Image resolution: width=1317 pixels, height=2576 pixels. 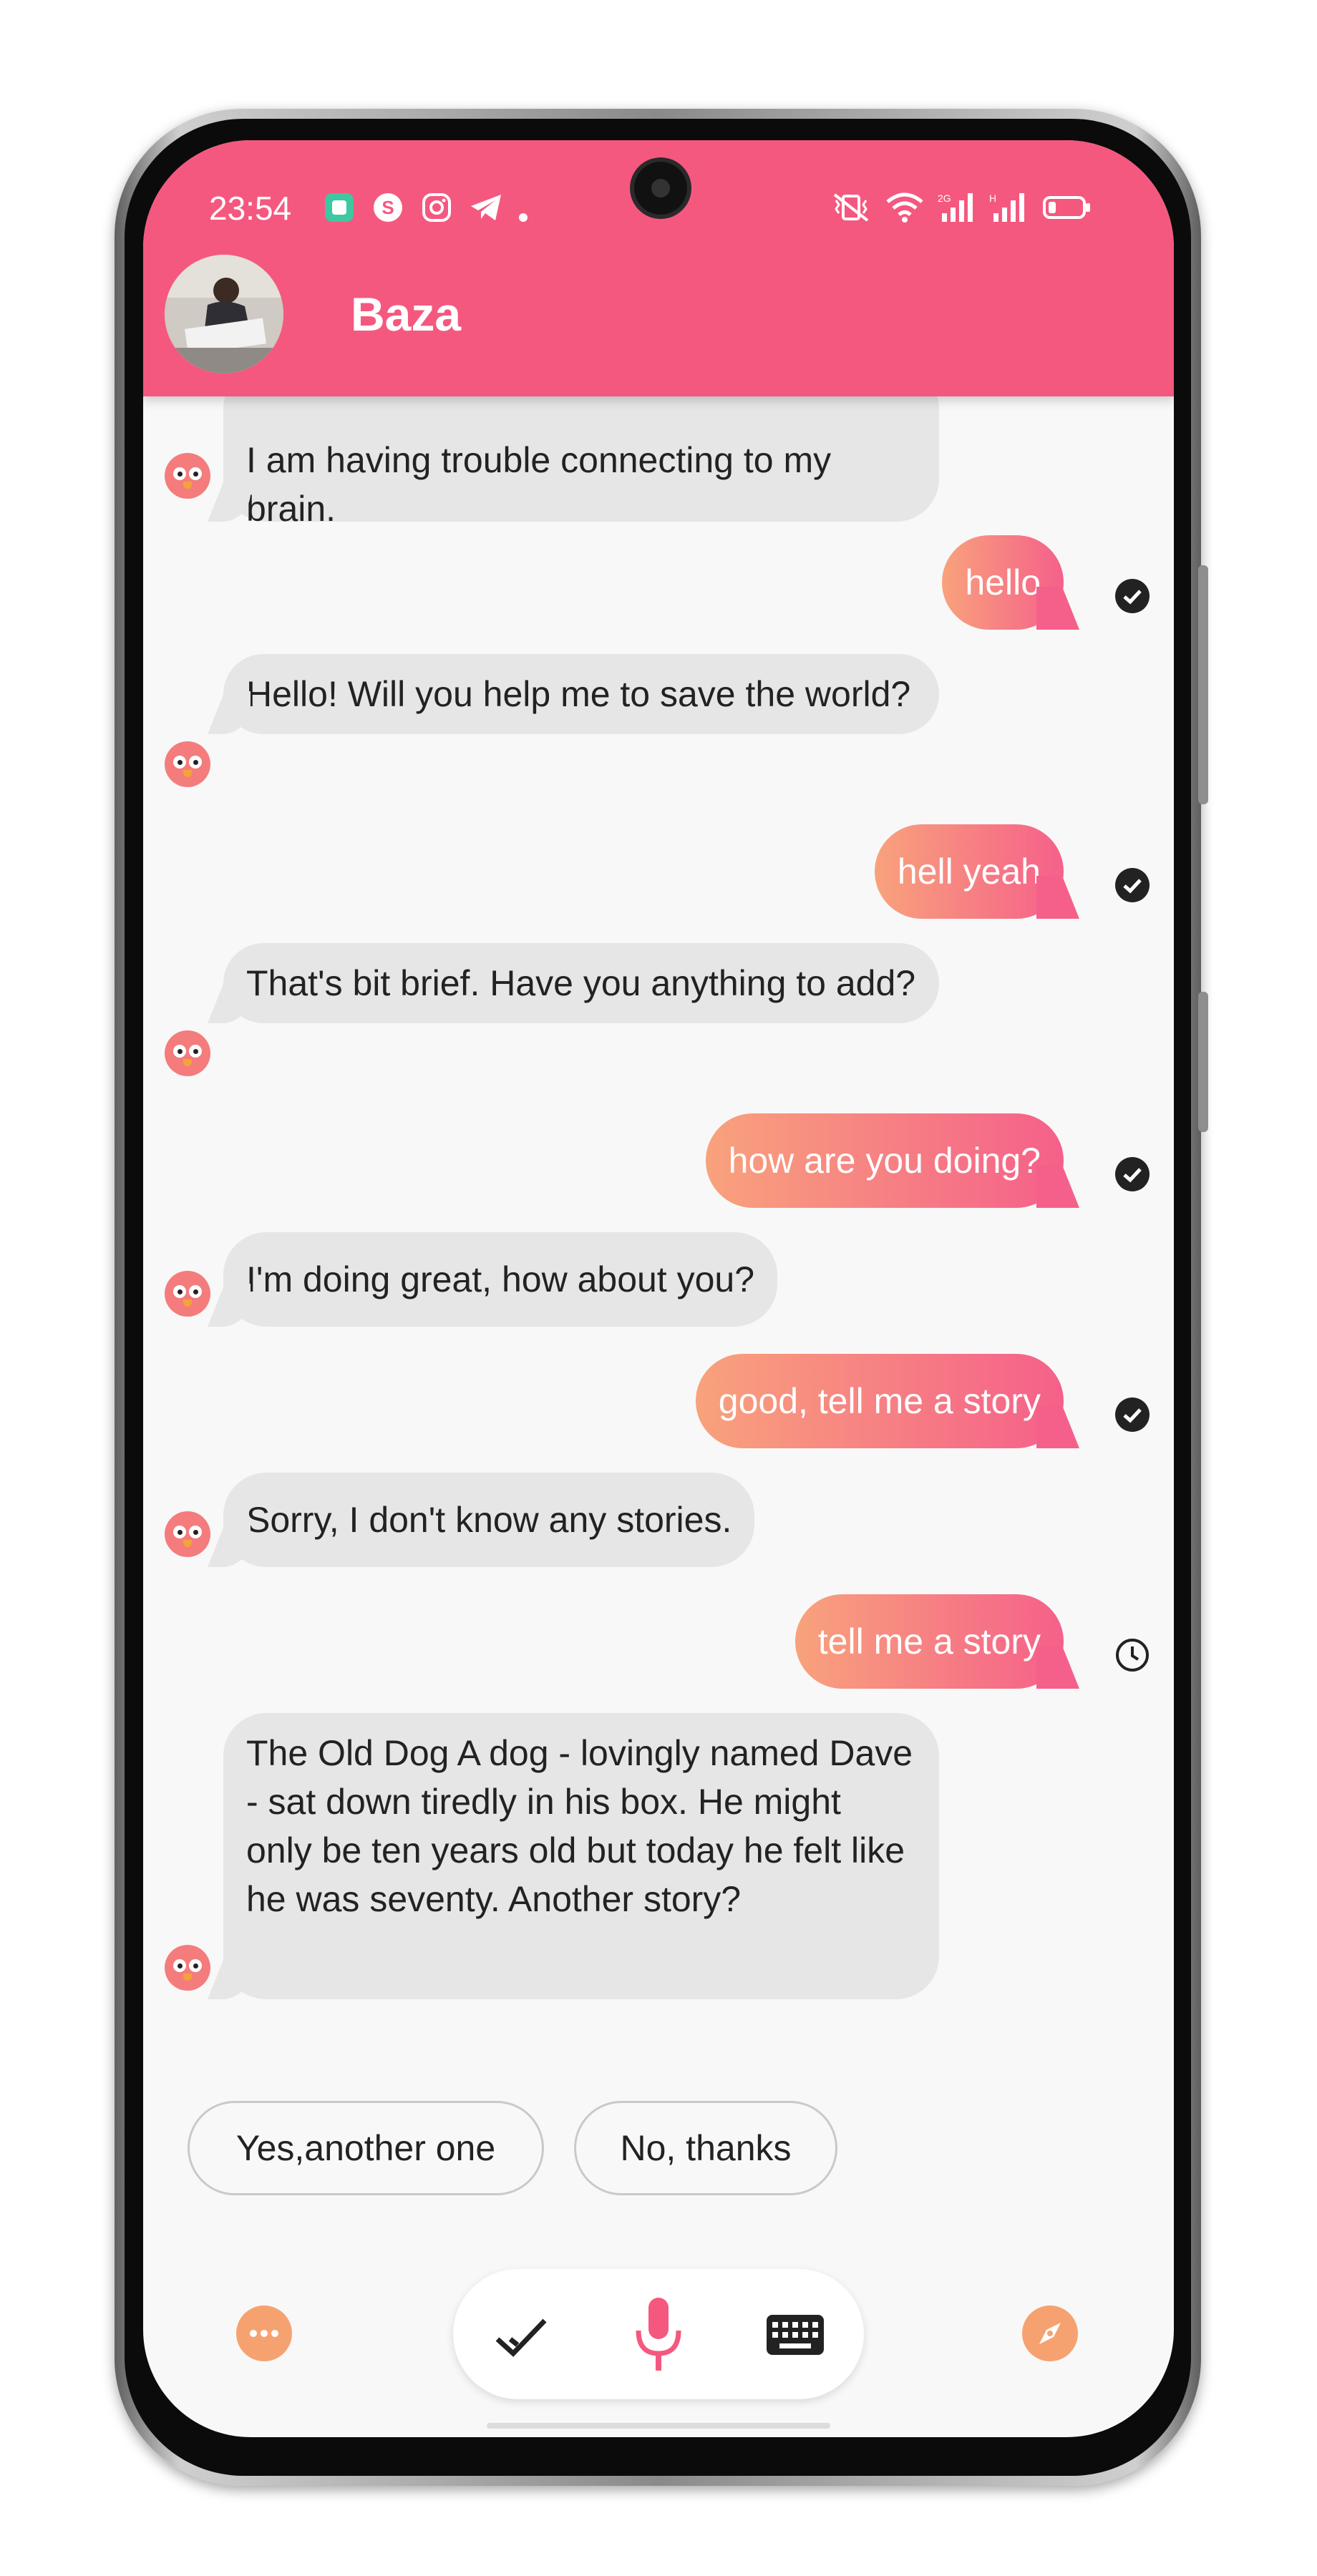 I want to click on signal-2g-label: 2G, so click(x=944, y=198).